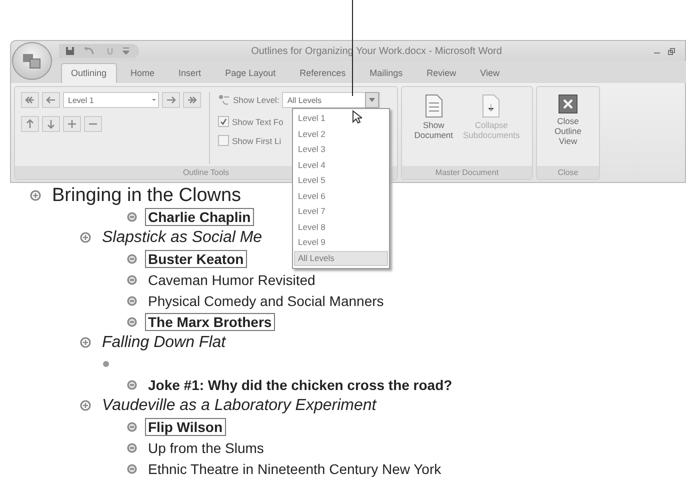  What do you see at coordinates (164, 342) in the screenshot?
I see `outline-heading: Falling Down Flat` at bounding box center [164, 342].